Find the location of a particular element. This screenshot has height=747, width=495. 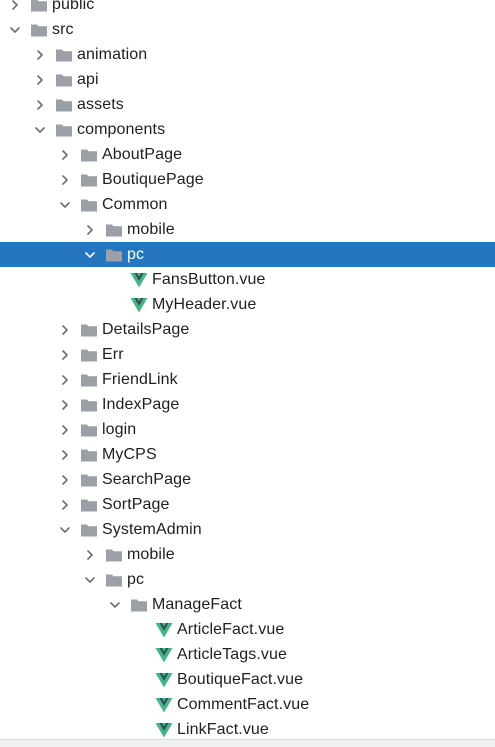

tree-file-articletags-vue: ArticleTags.vue is located at coordinates (247, 654).